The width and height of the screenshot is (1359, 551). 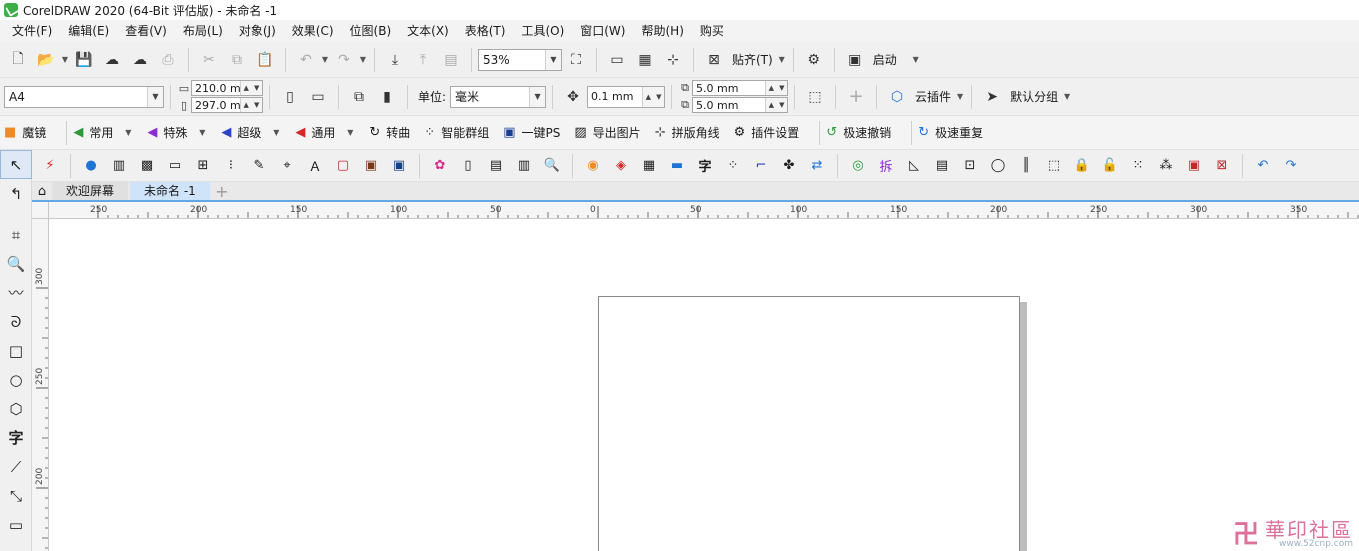 What do you see at coordinates (468, 166) in the screenshot?
I see `book-icon: ▯` at bounding box center [468, 166].